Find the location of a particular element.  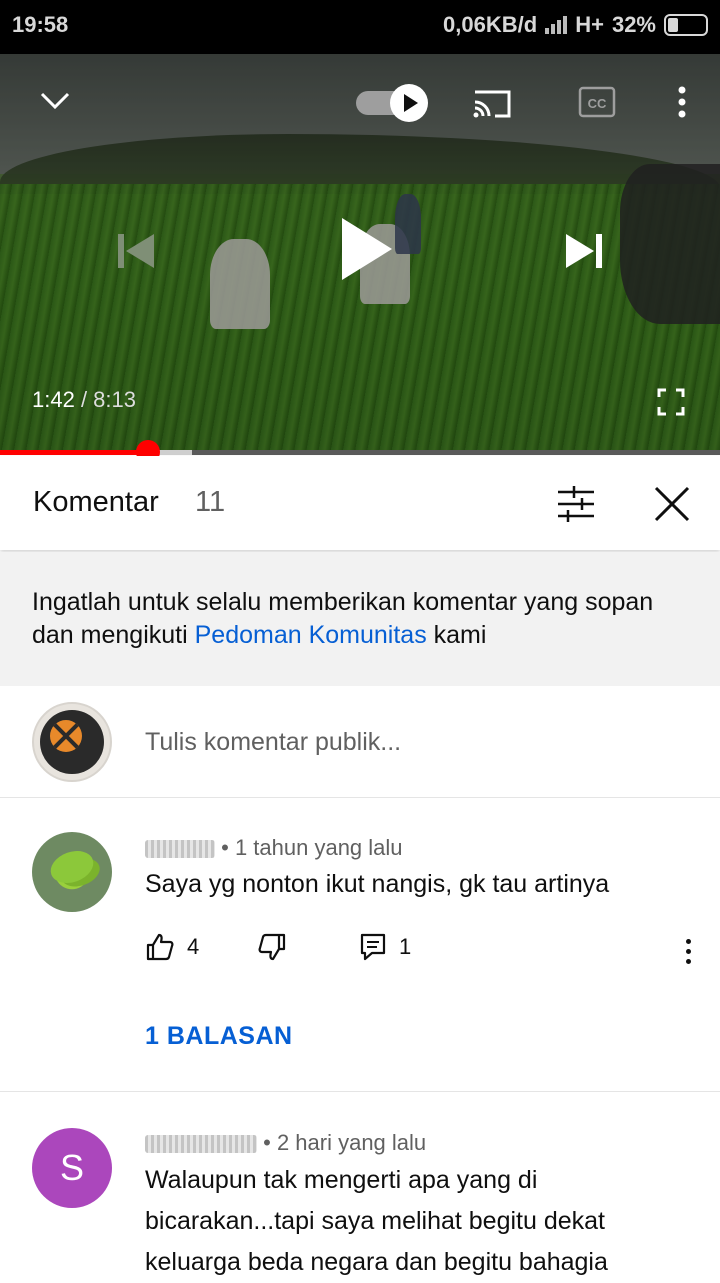

comment-time: • 1 tahun yang lalu is located at coordinates (312, 847).